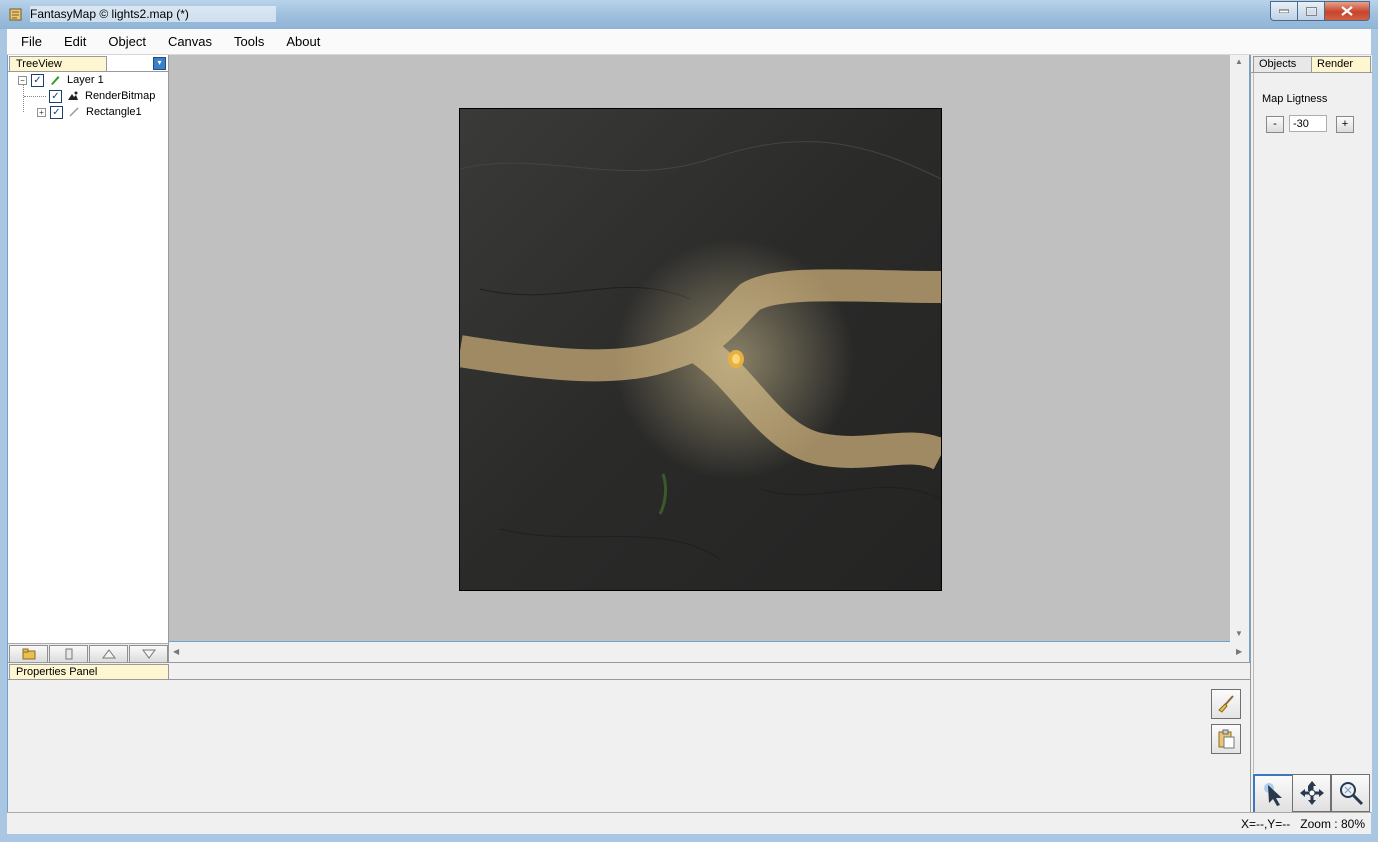  I want to click on pencil-icon, so click(55, 80).